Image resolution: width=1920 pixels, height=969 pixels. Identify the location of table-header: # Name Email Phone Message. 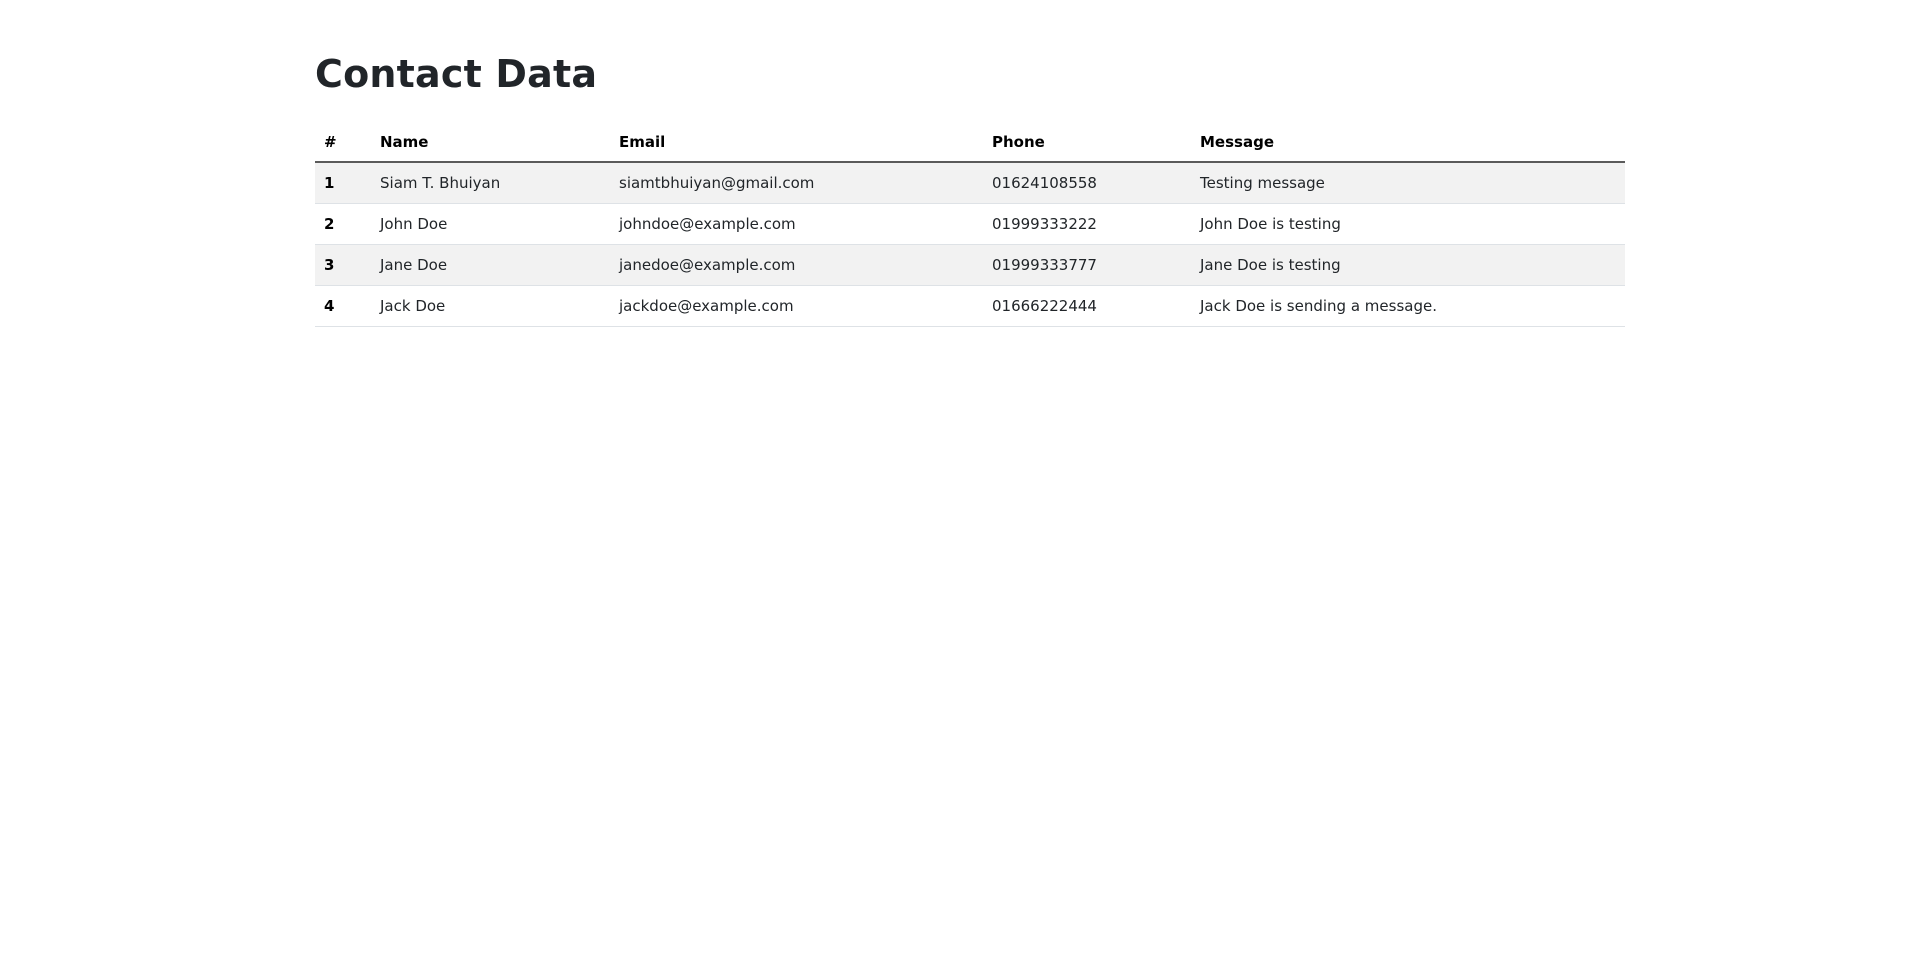
(970, 142).